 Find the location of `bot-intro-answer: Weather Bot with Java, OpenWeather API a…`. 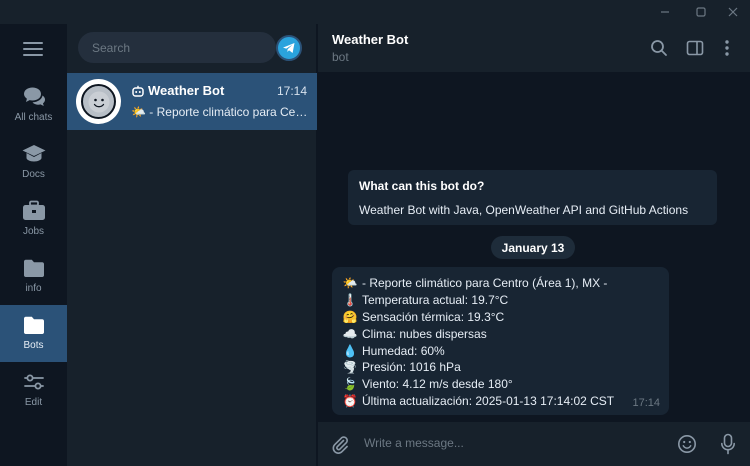

bot-intro-answer: Weather Bot with Java, OpenWeather API a… is located at coordinates (524, 210).